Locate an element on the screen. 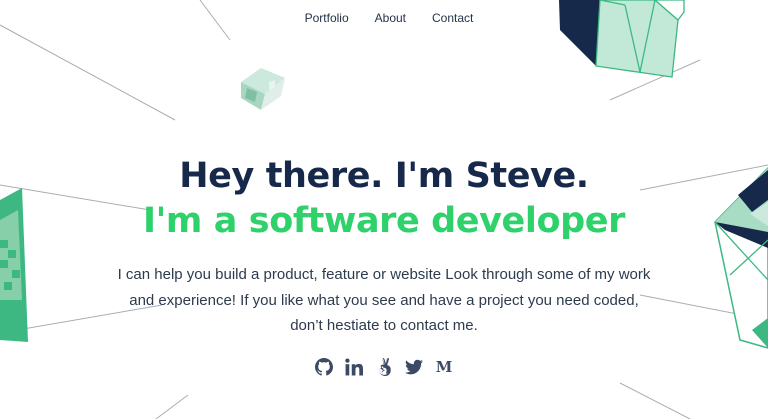  github-link is located at coordinates (324, 367).